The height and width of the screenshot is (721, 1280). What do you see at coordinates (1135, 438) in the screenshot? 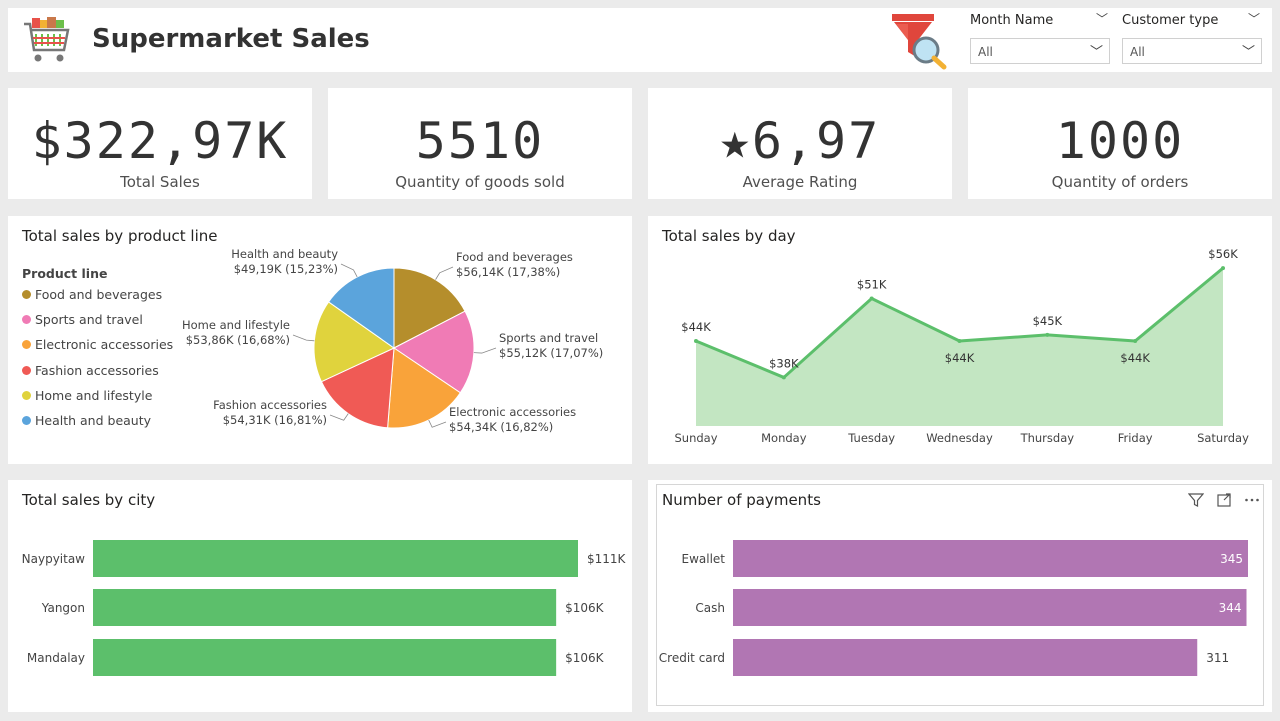
I see `x-tick-label: Friday` at bounding box center [1135, 438].